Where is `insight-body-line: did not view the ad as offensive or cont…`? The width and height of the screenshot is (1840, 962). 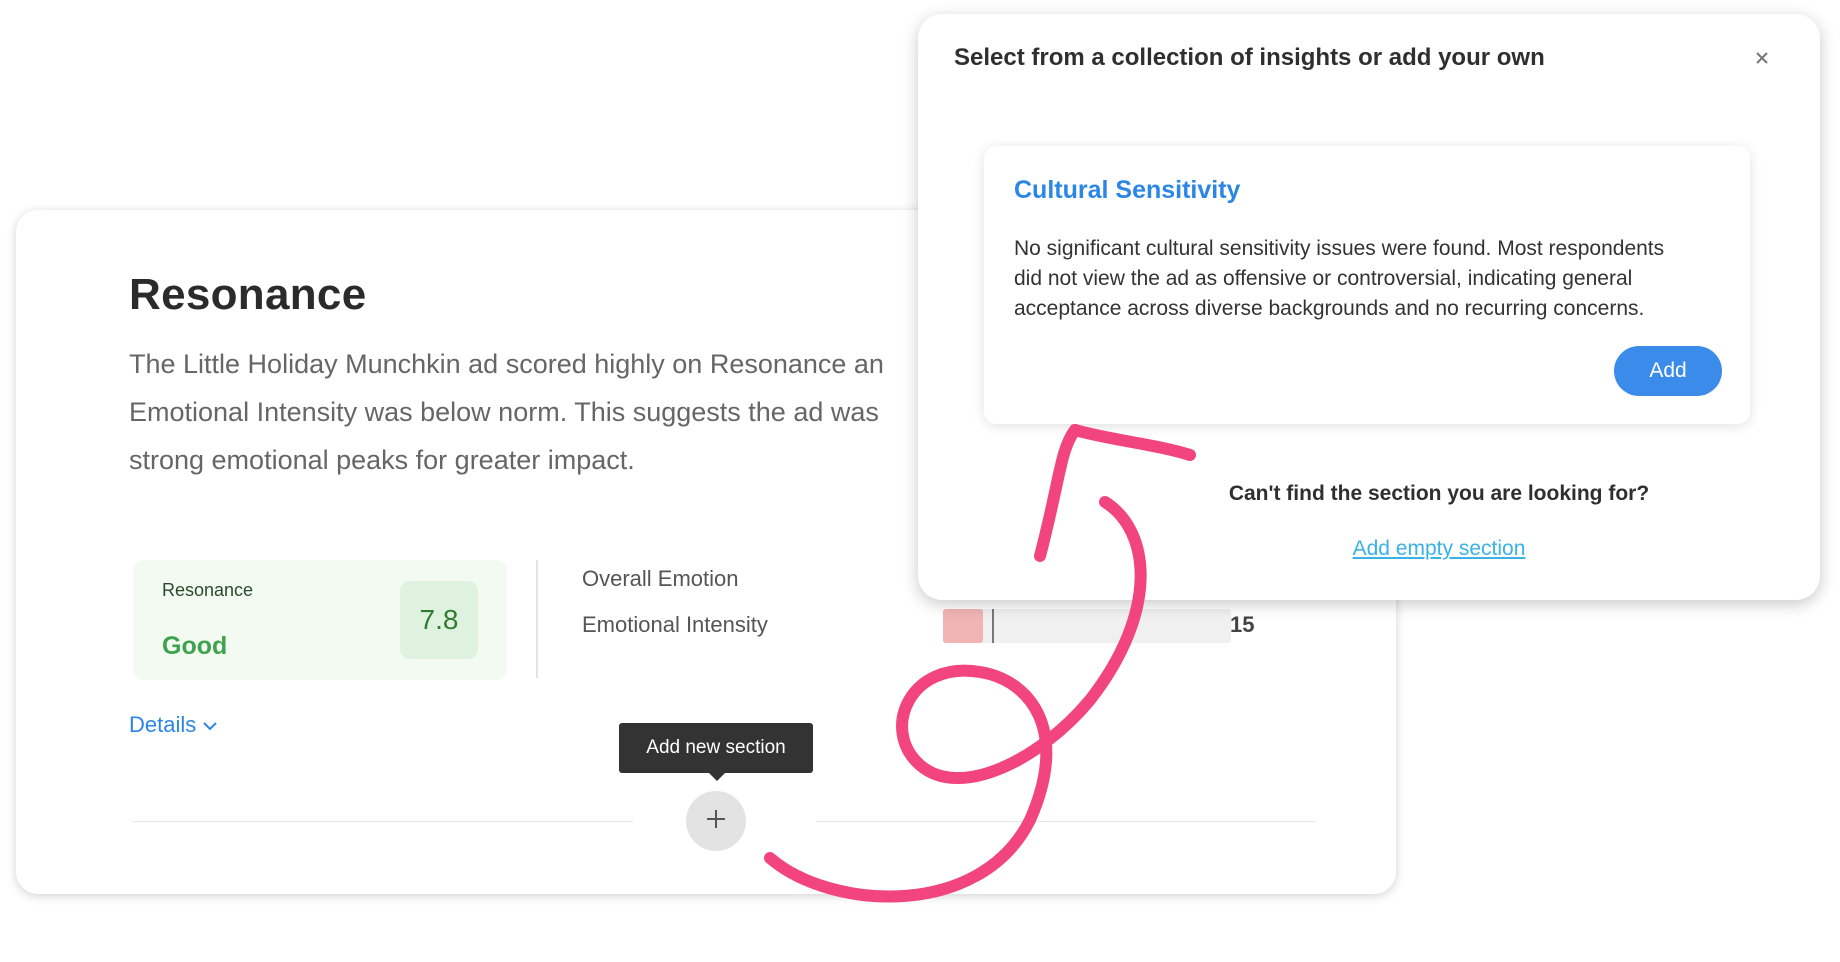 insight-body-line: did not view the ad as offensive or cont… is located at coordinates (1323, 278).